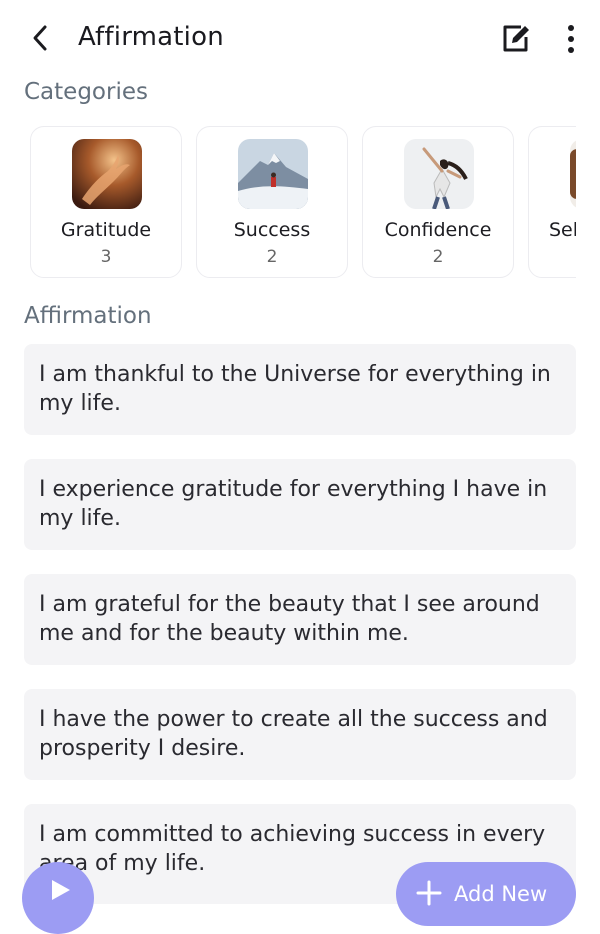 Image resolution: width=600 pixels, height=934 pixels. What do you see at coordinates (273, 174) in the screenshot?
I see `category-image-success` at bounding box center [273, 174].